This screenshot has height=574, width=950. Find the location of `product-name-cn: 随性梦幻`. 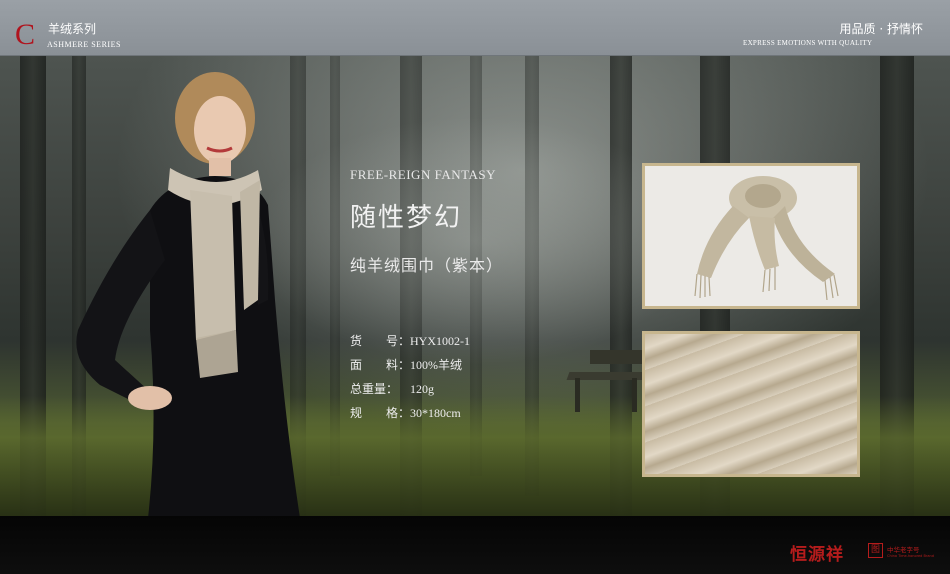

product-name-cn: 随性梦幻 is located at coordinates (406, 218).